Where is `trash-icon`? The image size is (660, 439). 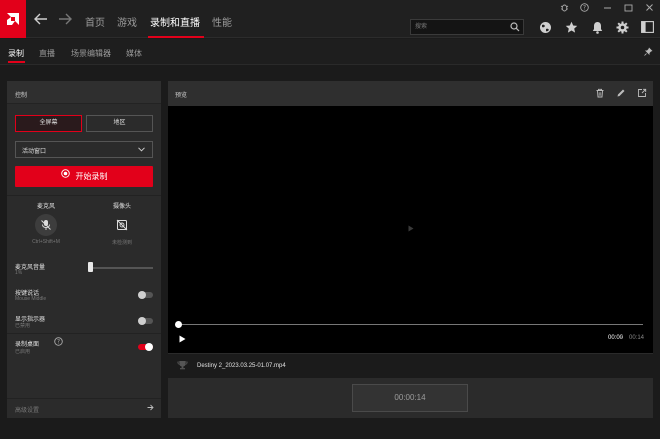
trash-icon is located at coordinates (600, 94).